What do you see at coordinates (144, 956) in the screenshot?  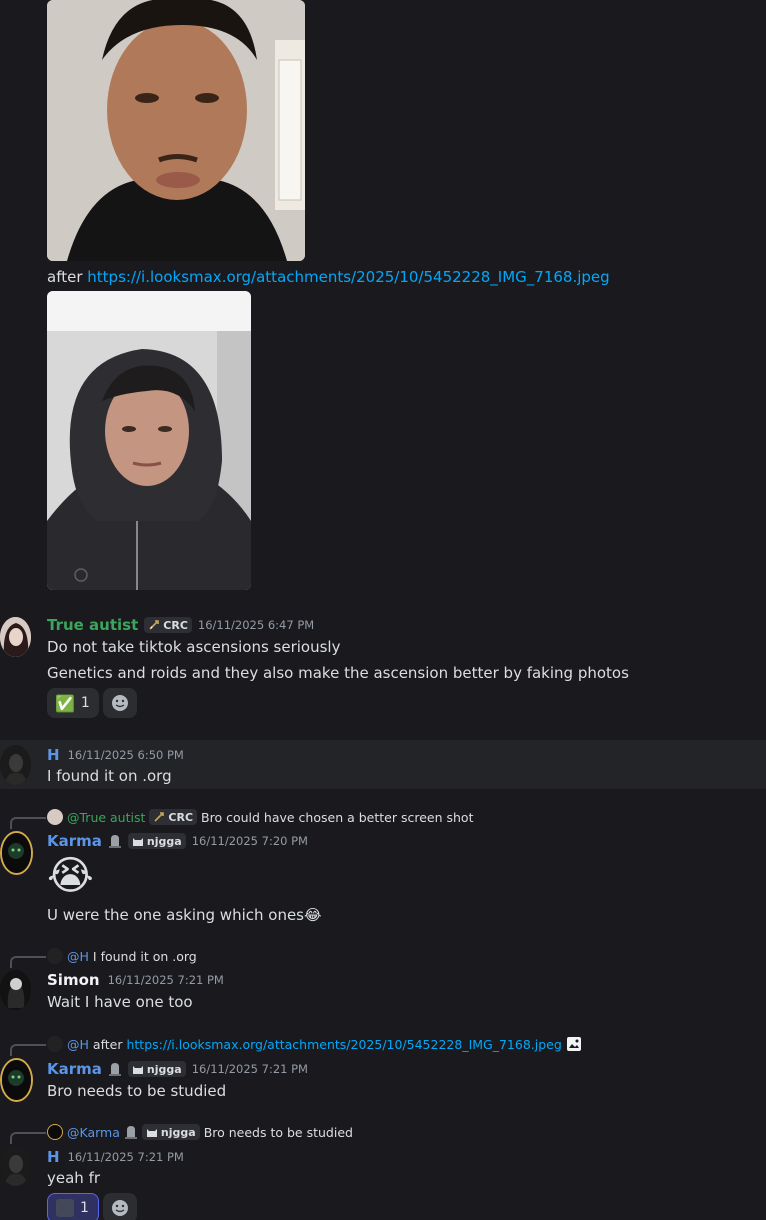 I see `reply-text: I found it on .org` at bounding box center [144, 956].